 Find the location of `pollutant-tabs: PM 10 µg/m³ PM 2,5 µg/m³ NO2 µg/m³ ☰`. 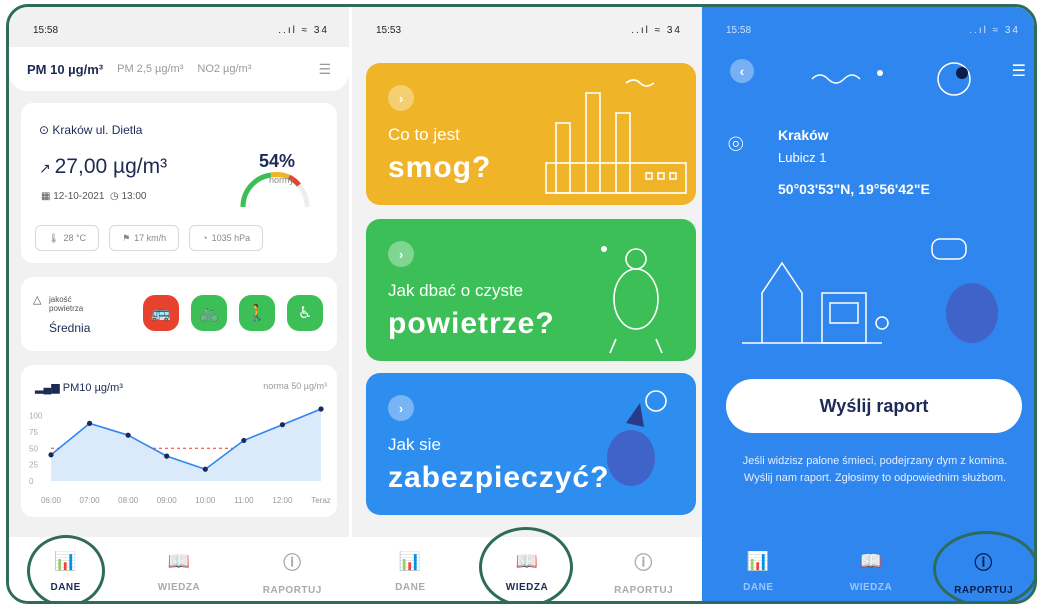

pollutant-tabs: PM 10 µg/m³ PM 2,5 µg/m³ NO2 µg/m³ ☰ is located at coordinates (179, 69).